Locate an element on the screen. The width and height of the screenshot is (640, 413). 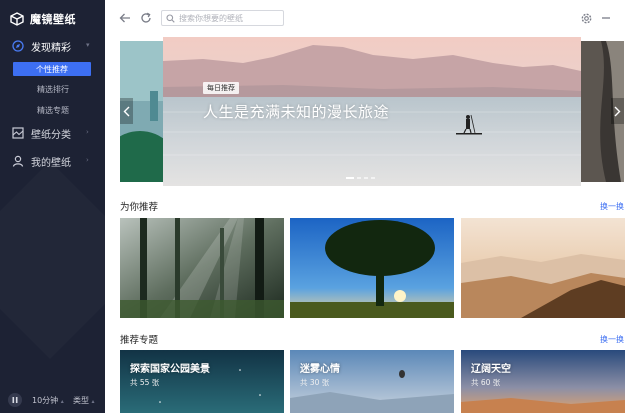
nav-topics: 精选专题 is located at coordinates (52, 110).